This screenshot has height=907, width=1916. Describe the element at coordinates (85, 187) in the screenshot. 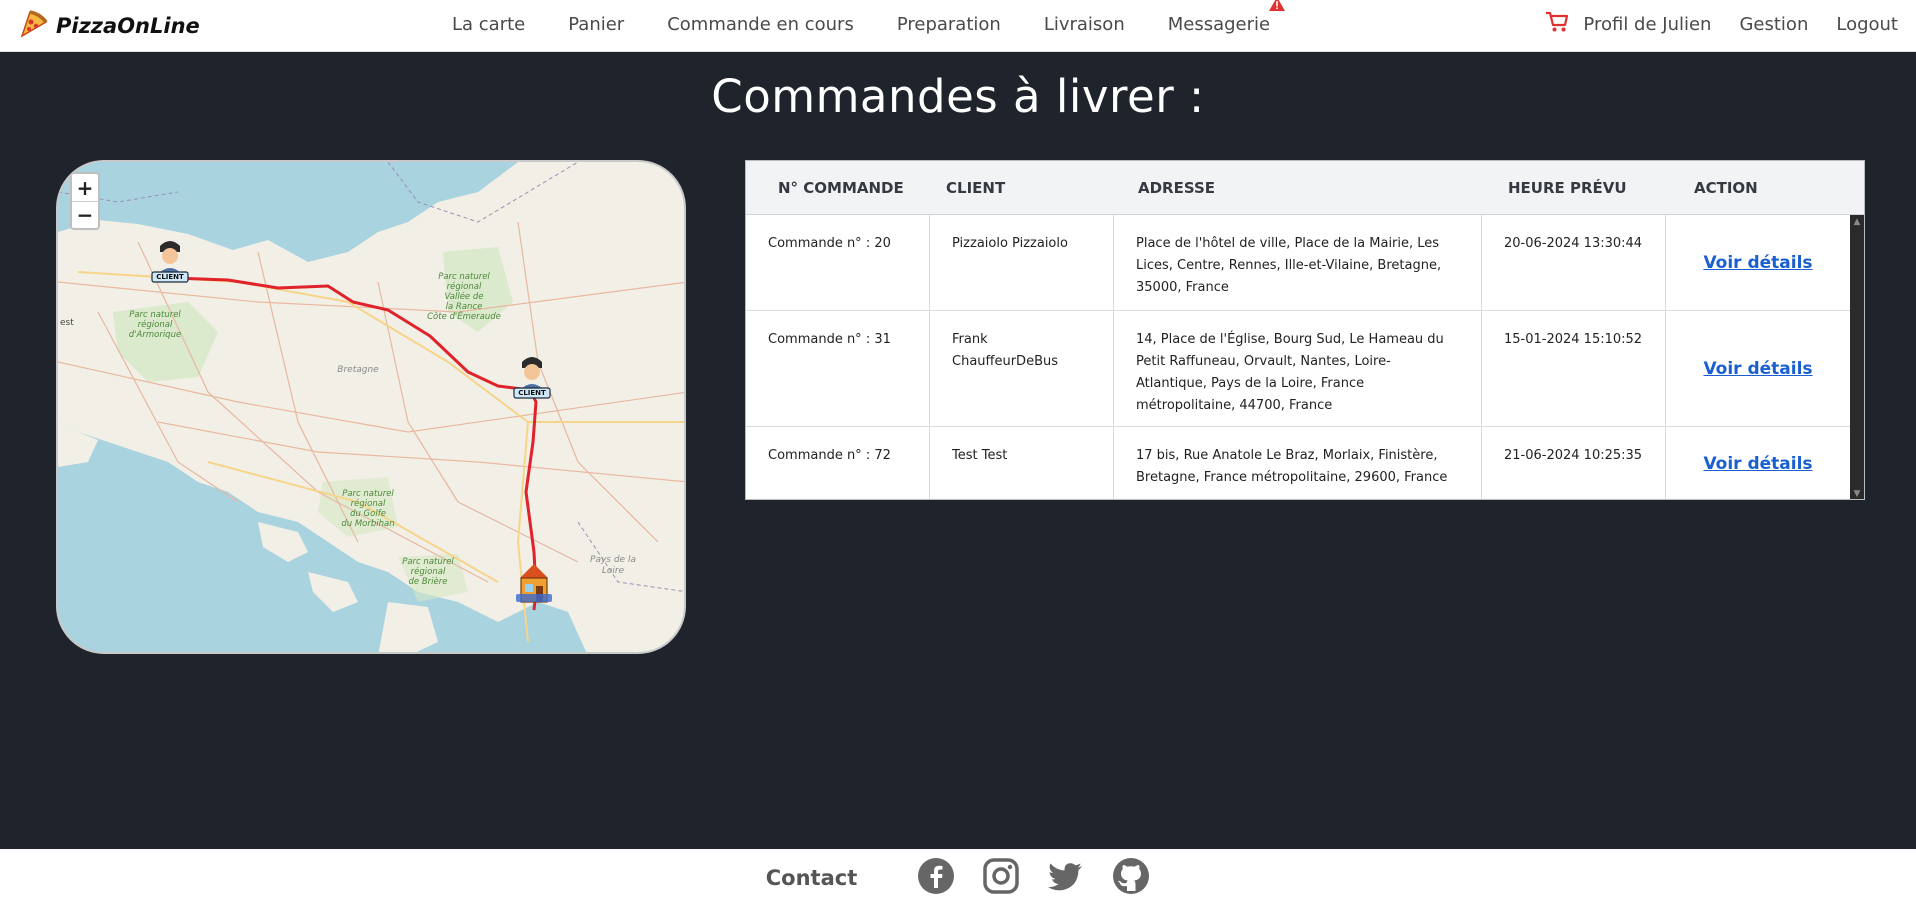

I see `zoom-in-button: +` at that location.